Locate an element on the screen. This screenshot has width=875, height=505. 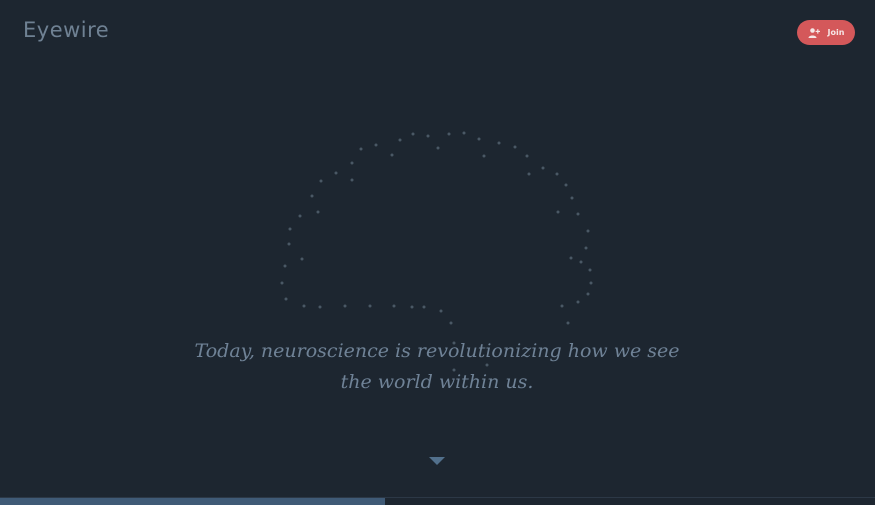
caret-down-icon is located at coordinates (437, 461).